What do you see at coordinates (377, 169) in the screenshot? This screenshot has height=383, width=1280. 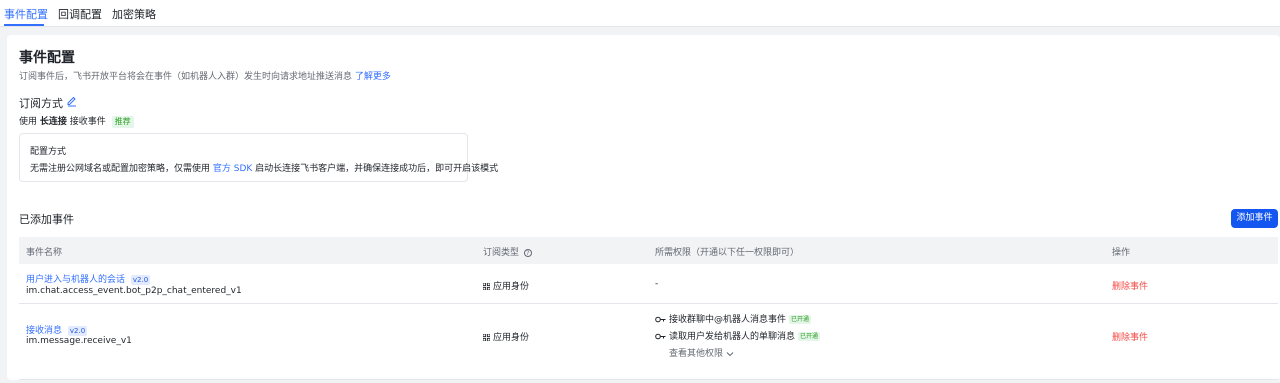 I see `config-desc-after: 启动长连接飞书客户端，并确保连接成功后，即可开启该模式` at bounding box center [377, 169].